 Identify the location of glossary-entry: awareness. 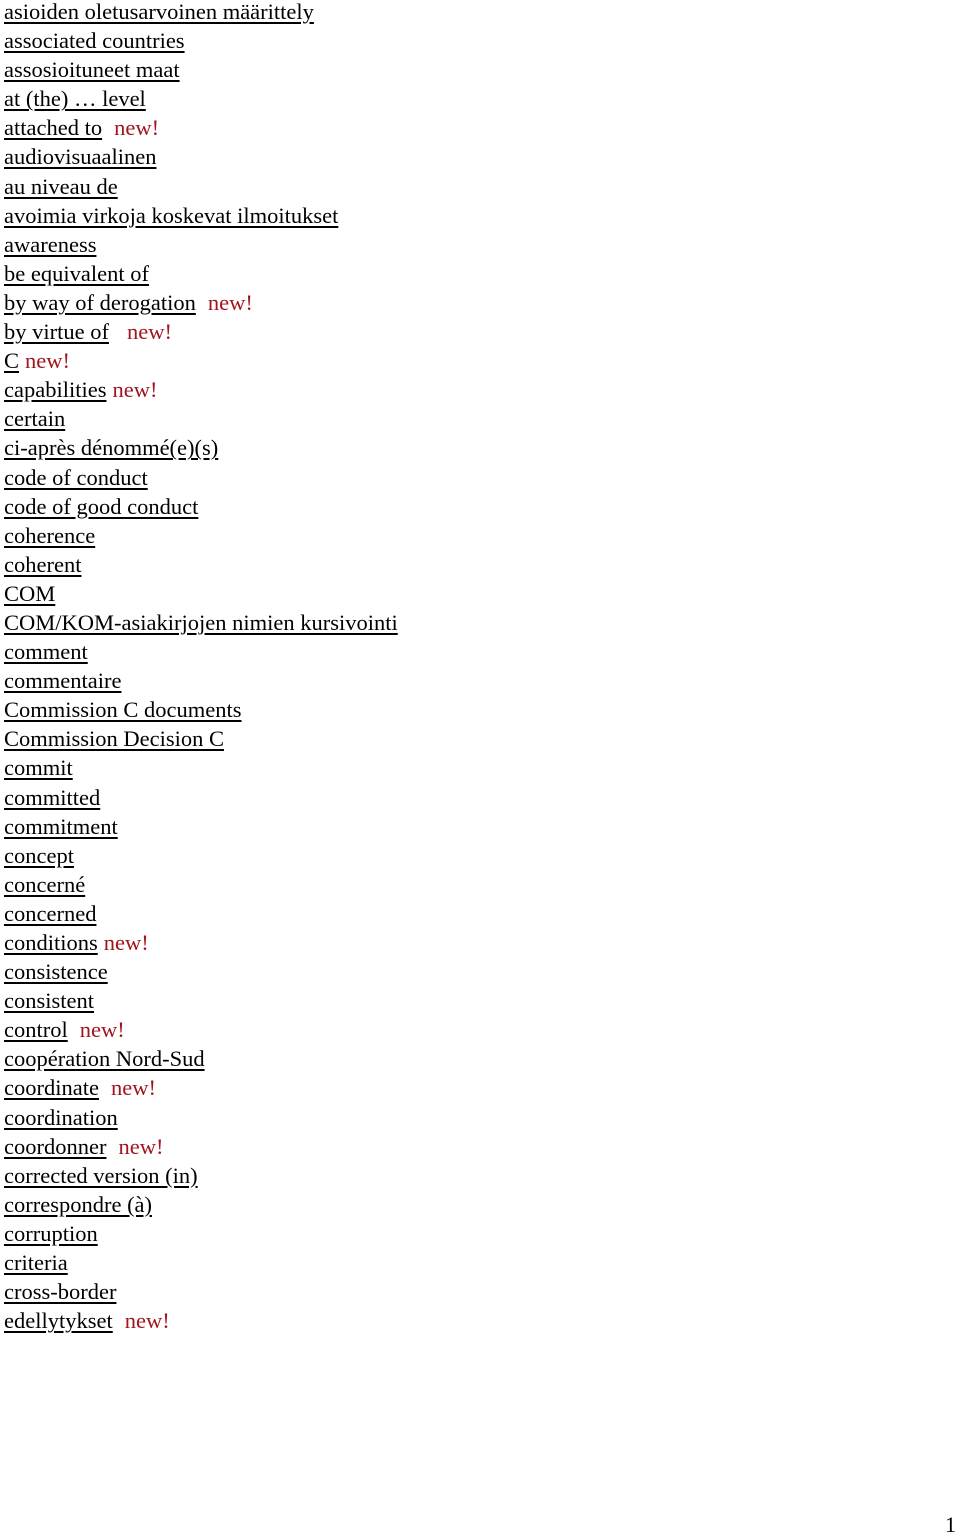
(201, 244).